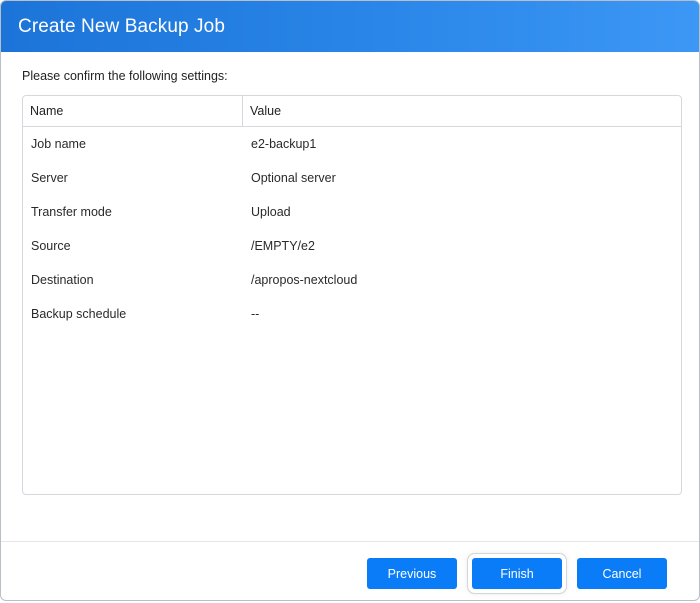 The image size is (700, 603). I want to click on row-name: Destination, so click(62, 280).